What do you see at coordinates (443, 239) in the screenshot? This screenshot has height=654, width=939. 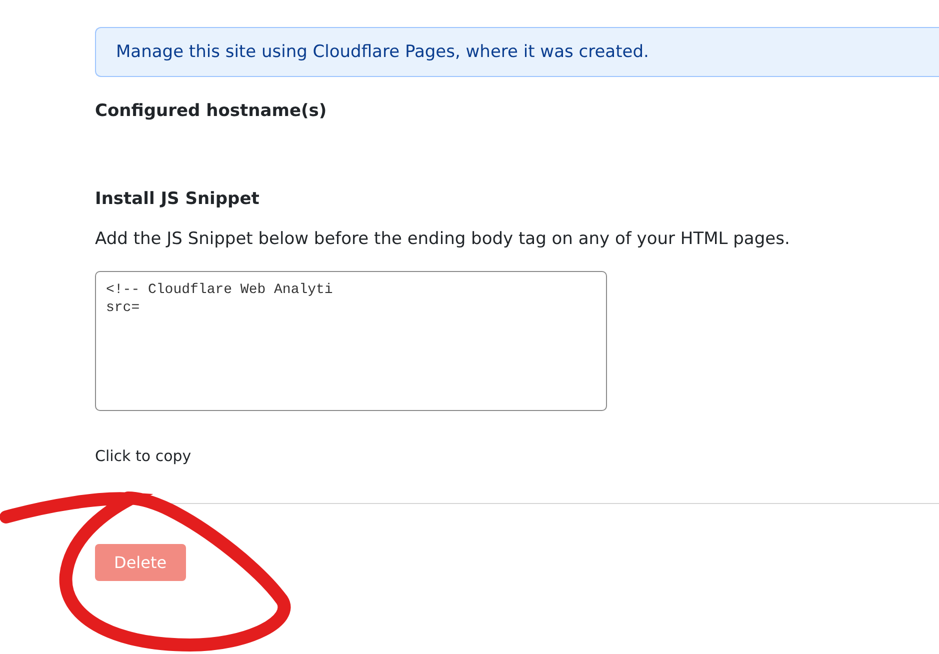 I see `snippet-description: Add the JS Snippet below before the ending body tag on any of your HTML pages.` at bounding box center [443, 239].